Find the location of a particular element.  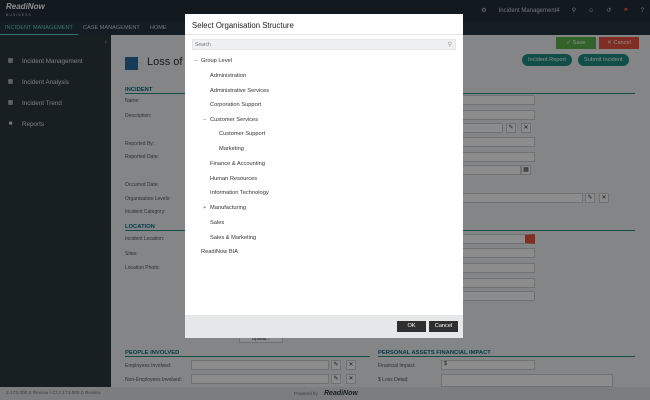

tree-item-label: Marketing is located at coordinates (231, 149).